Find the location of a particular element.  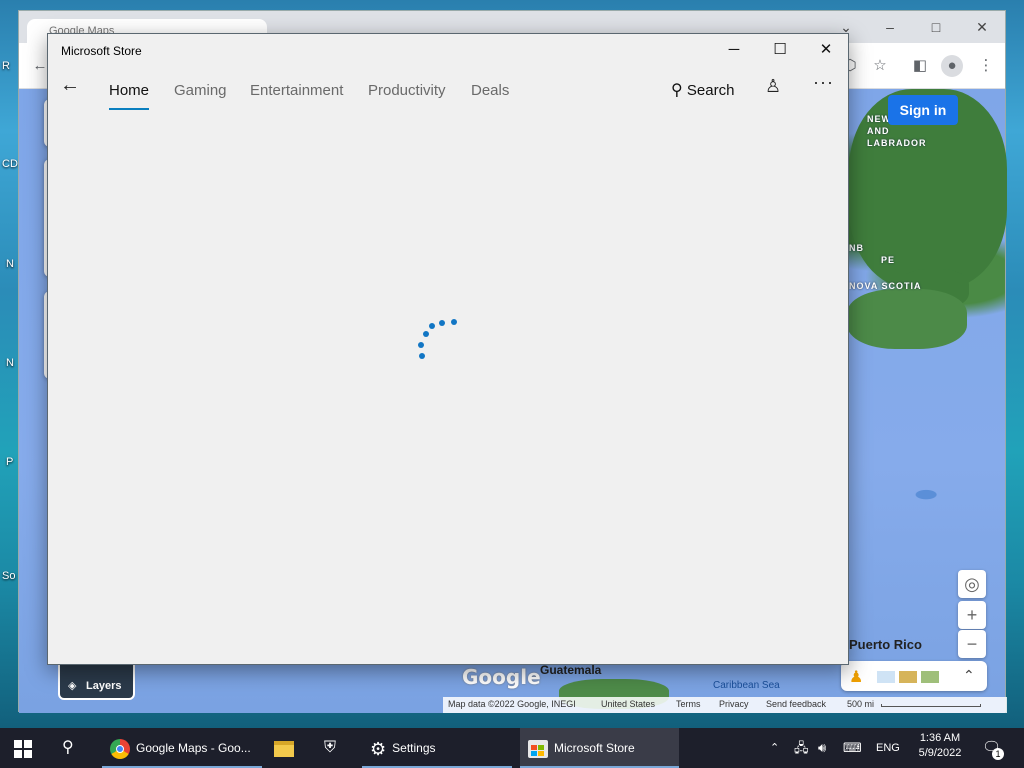

privacy-link: Privacy is located at coordinates (734, 704).